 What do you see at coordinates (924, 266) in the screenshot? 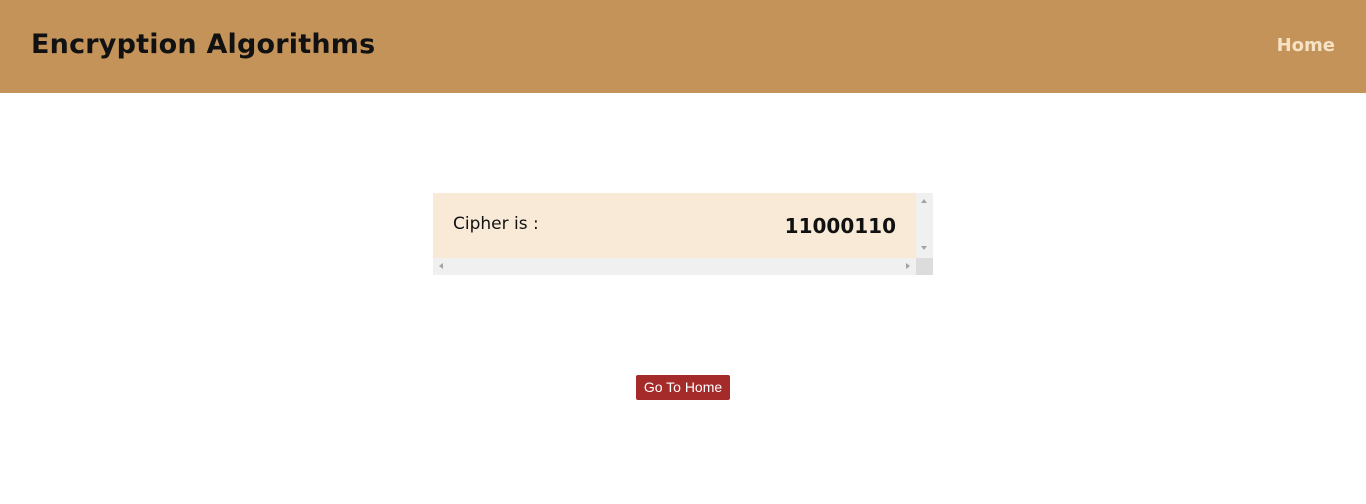
I see `scrollbar-corner` at bounding box center [924, 266].